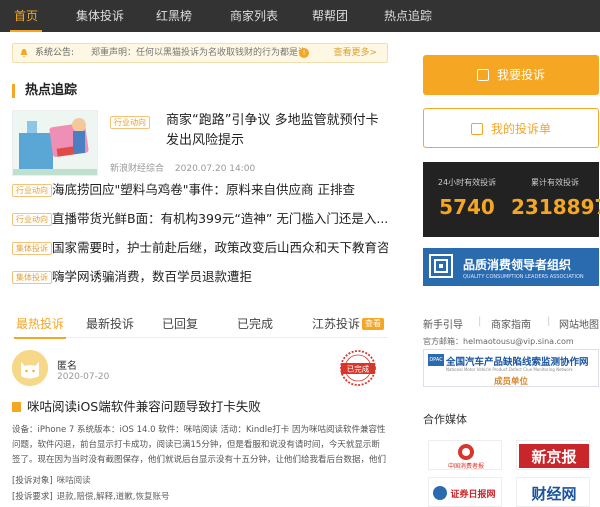  I want to click on caijing-logo-icon: 财经网, so click(553, 494).